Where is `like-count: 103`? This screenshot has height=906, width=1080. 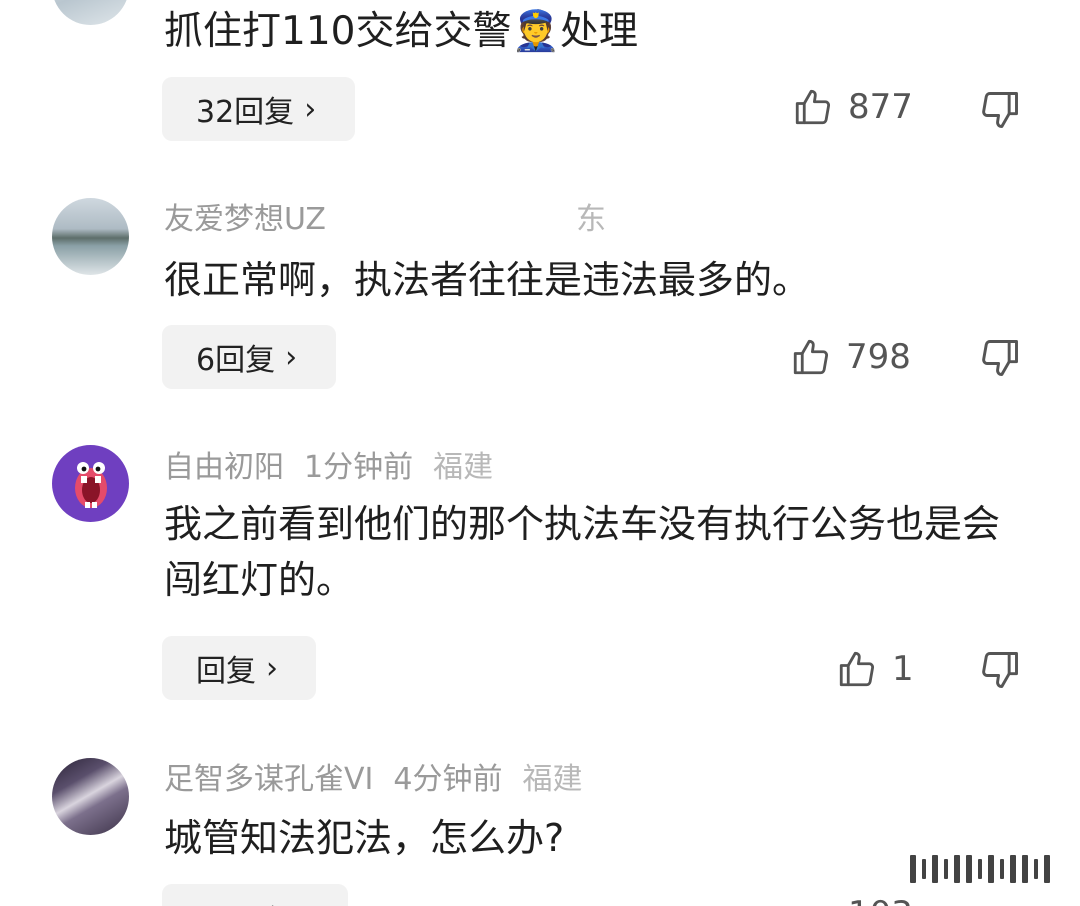 like-count: 103 is located at coordinates (880, 900).